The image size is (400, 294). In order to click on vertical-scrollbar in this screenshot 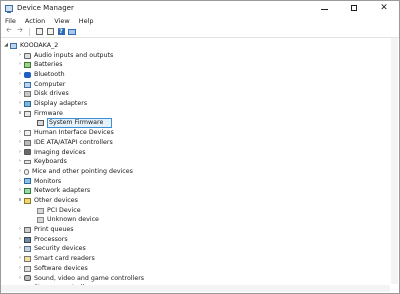, I will do `click(394, 161)`.